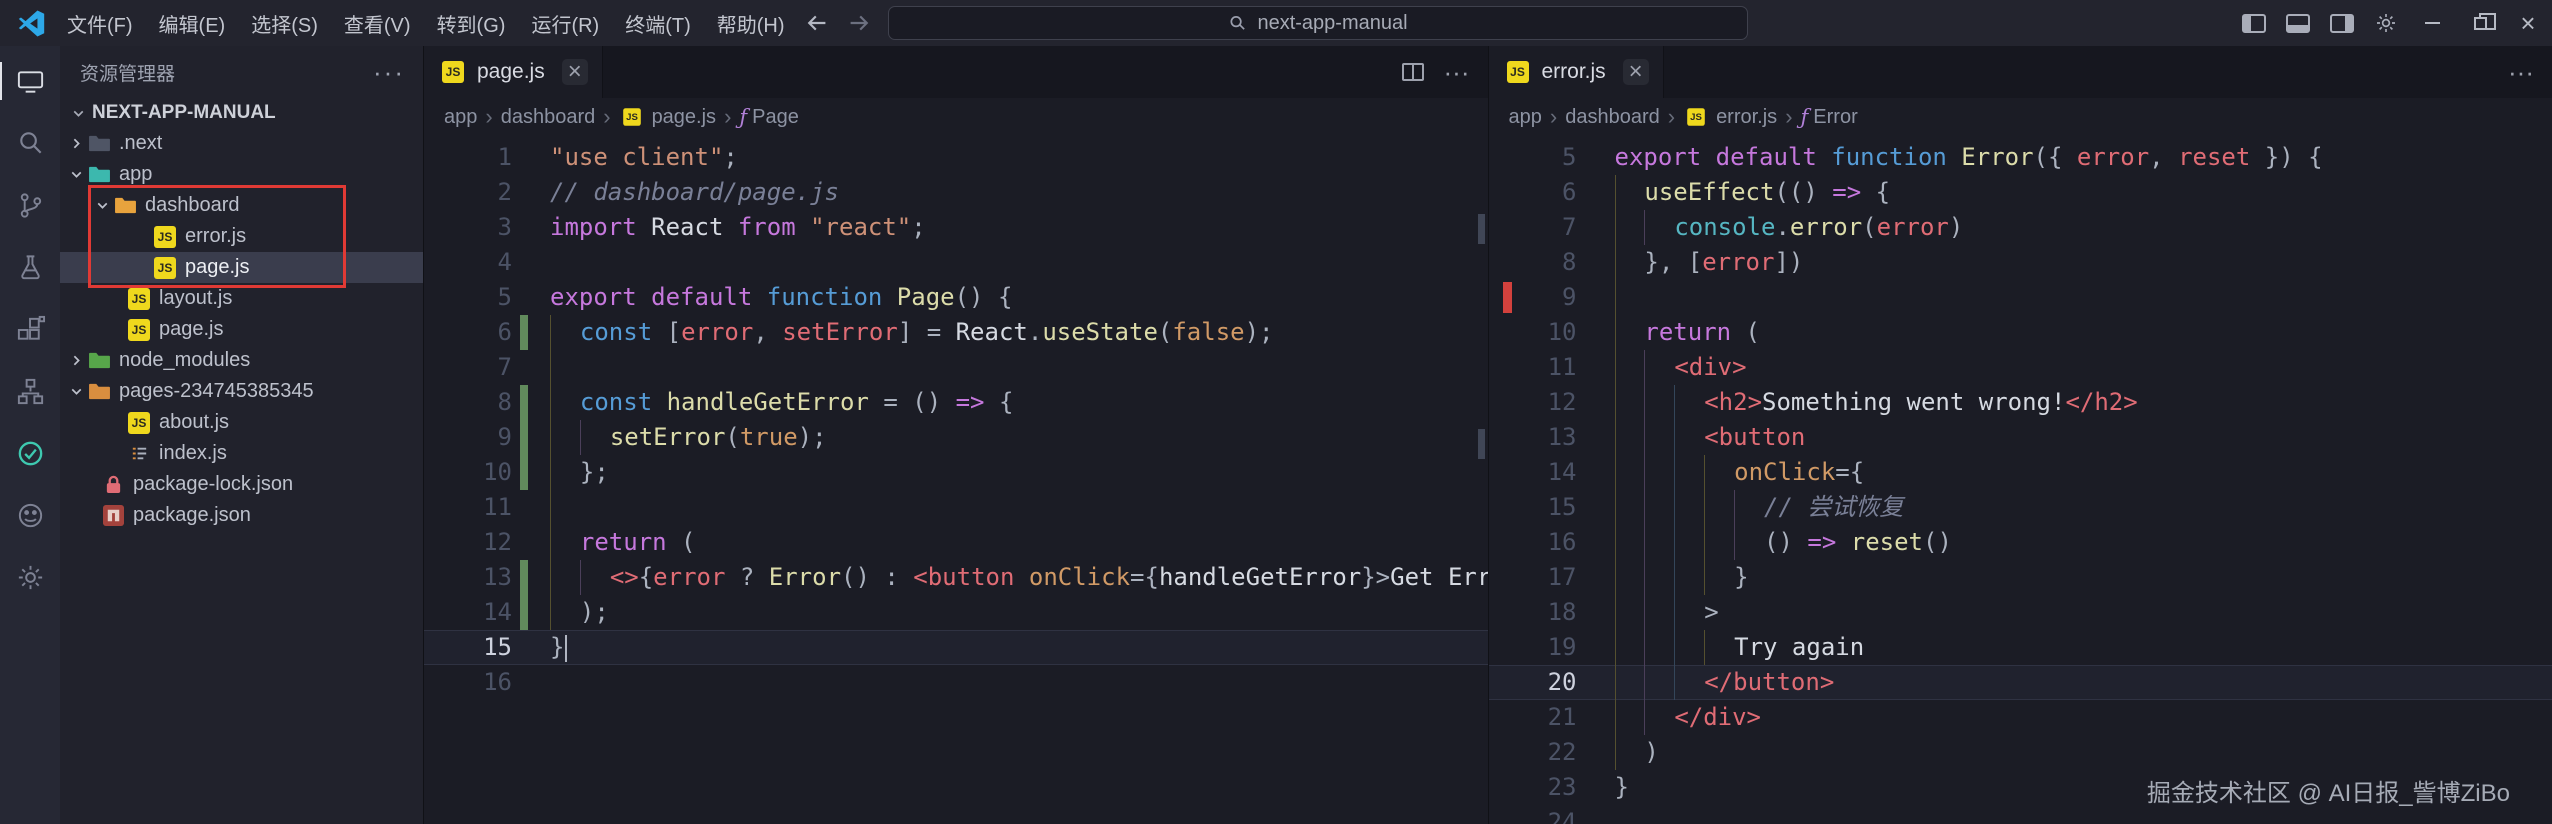  Describe the element at coordinates (241, 422) in the screenshot. I see `tree-item-about.js: JS about.js` at that location.